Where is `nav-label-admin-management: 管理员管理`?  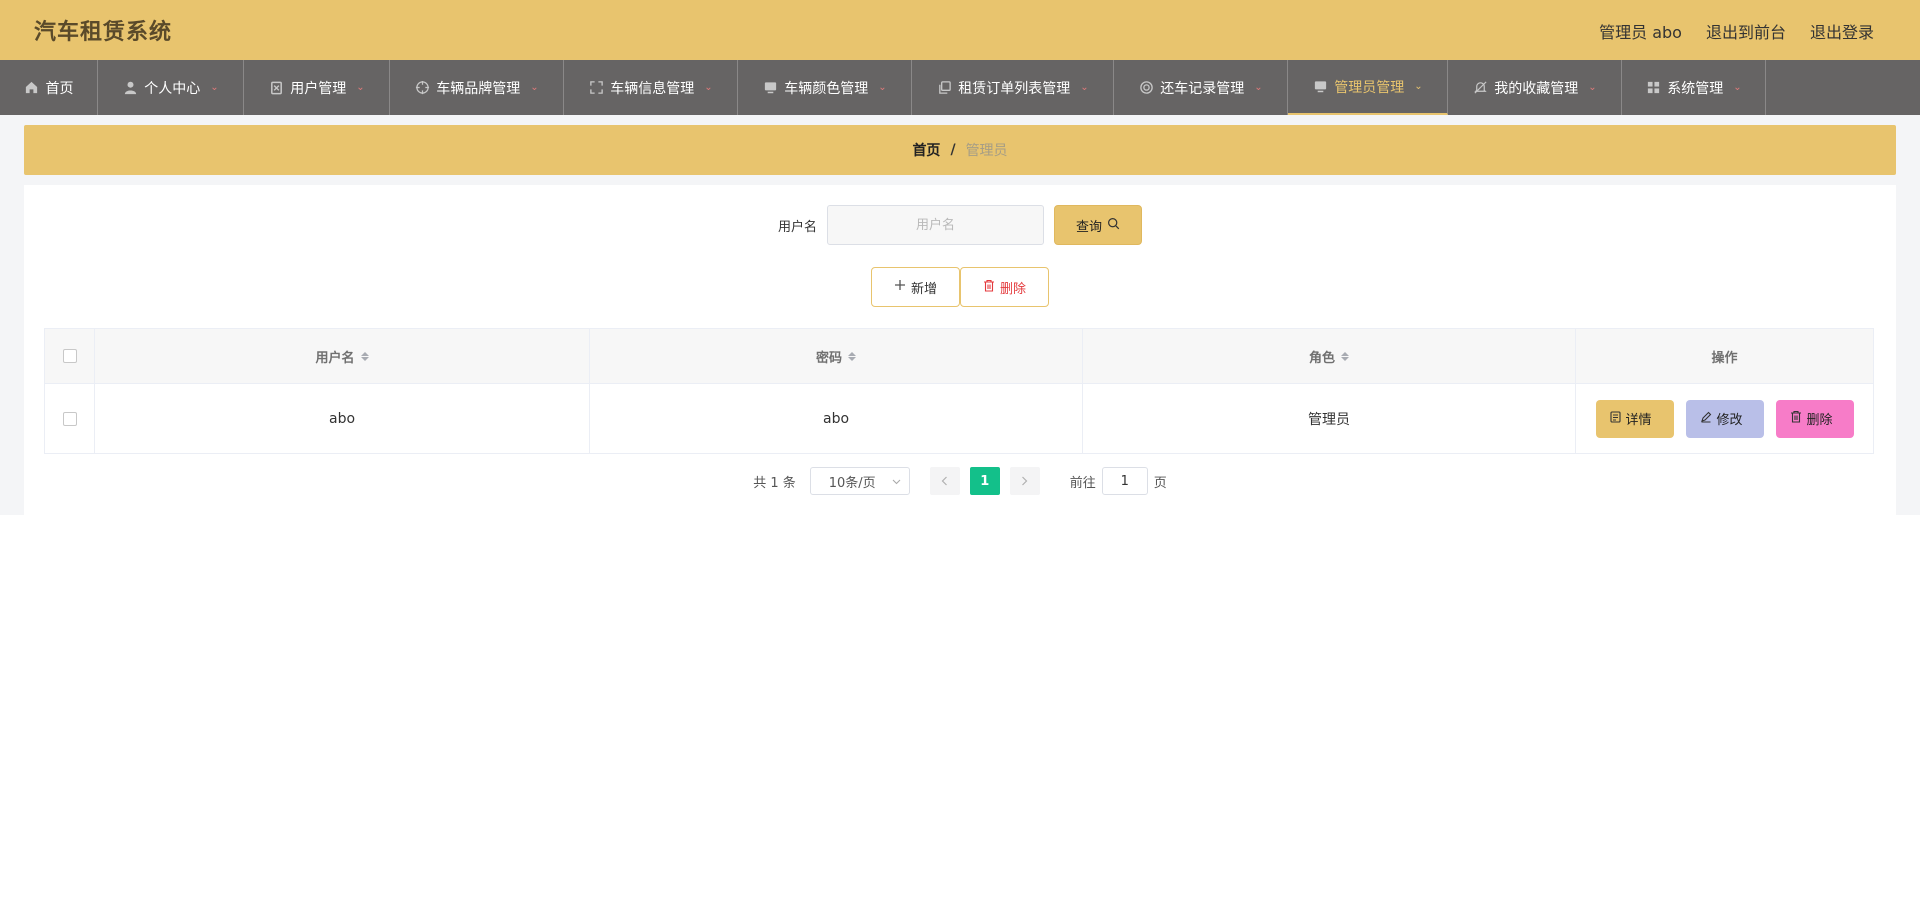 nav-label-admin-management: 管理员管理 is located at coordinates (1369, 87).